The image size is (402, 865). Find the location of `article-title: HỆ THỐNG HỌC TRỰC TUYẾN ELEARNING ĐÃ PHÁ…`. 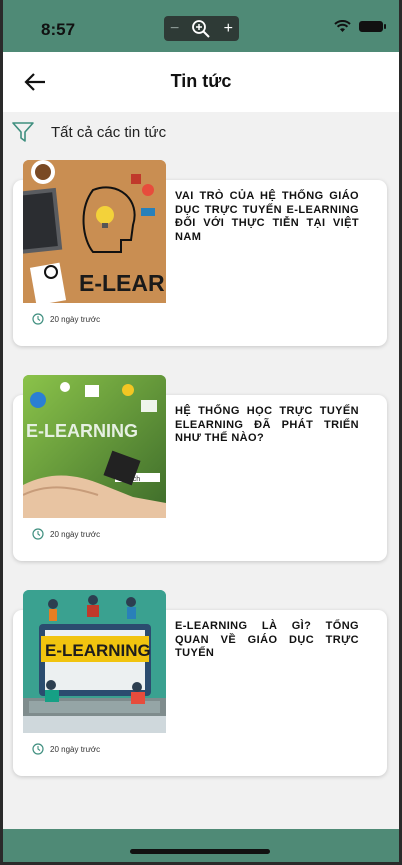

article-title: HỆ THỐNG HỌC TRỰC TUYẾN ELEARNING ĐÃ PHÁ… is located at coordinates (267, 425).